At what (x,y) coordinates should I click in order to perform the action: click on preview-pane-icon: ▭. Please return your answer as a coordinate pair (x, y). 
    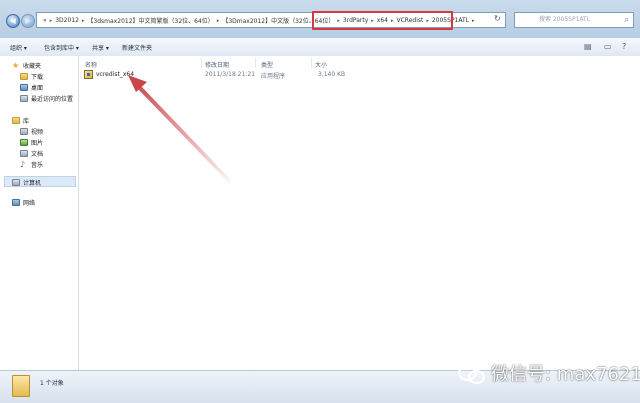
    Looking at the image, I should click on (608, 46).